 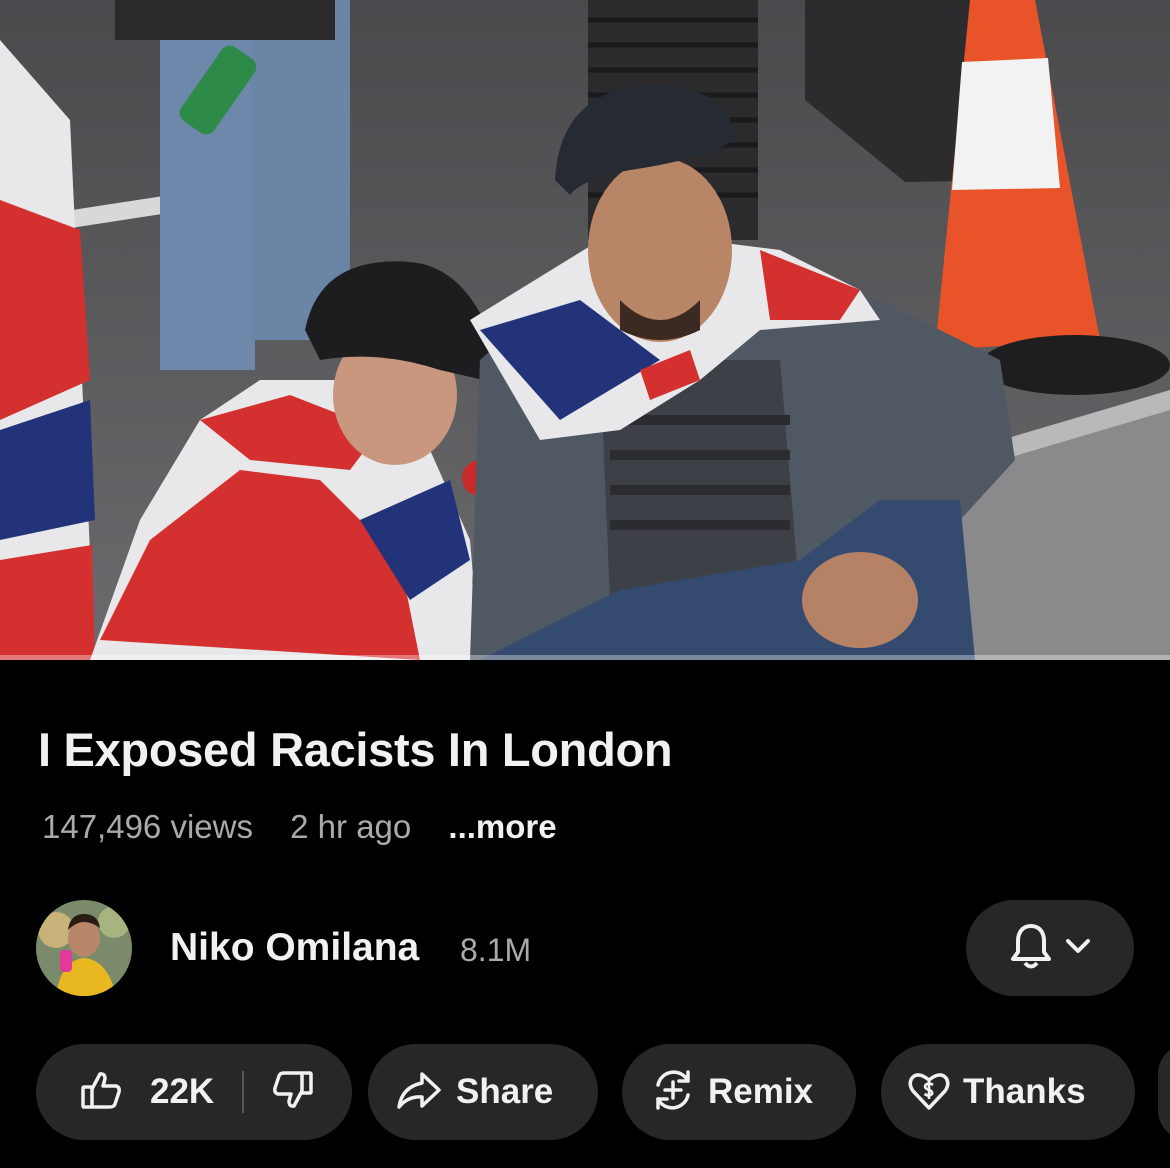 What do you see at coordinates (84, 948) in the screenshot?
I see `channel-avatar` at bounding box center [84, 948].